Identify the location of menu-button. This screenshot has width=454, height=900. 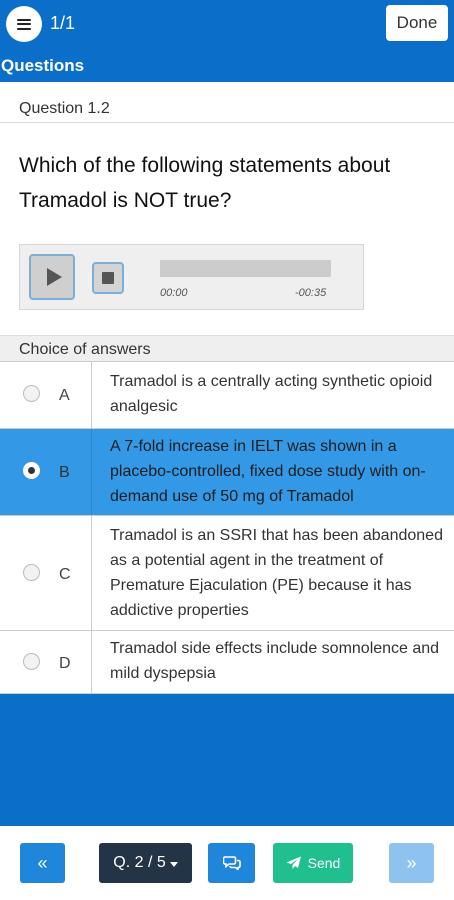
(24, 24).